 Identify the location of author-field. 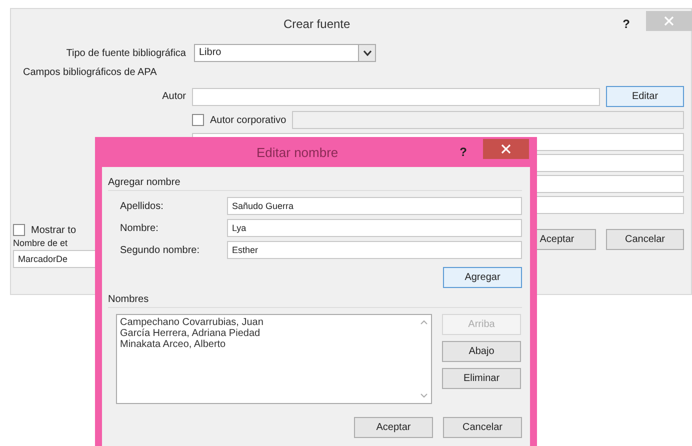
(396, 97).